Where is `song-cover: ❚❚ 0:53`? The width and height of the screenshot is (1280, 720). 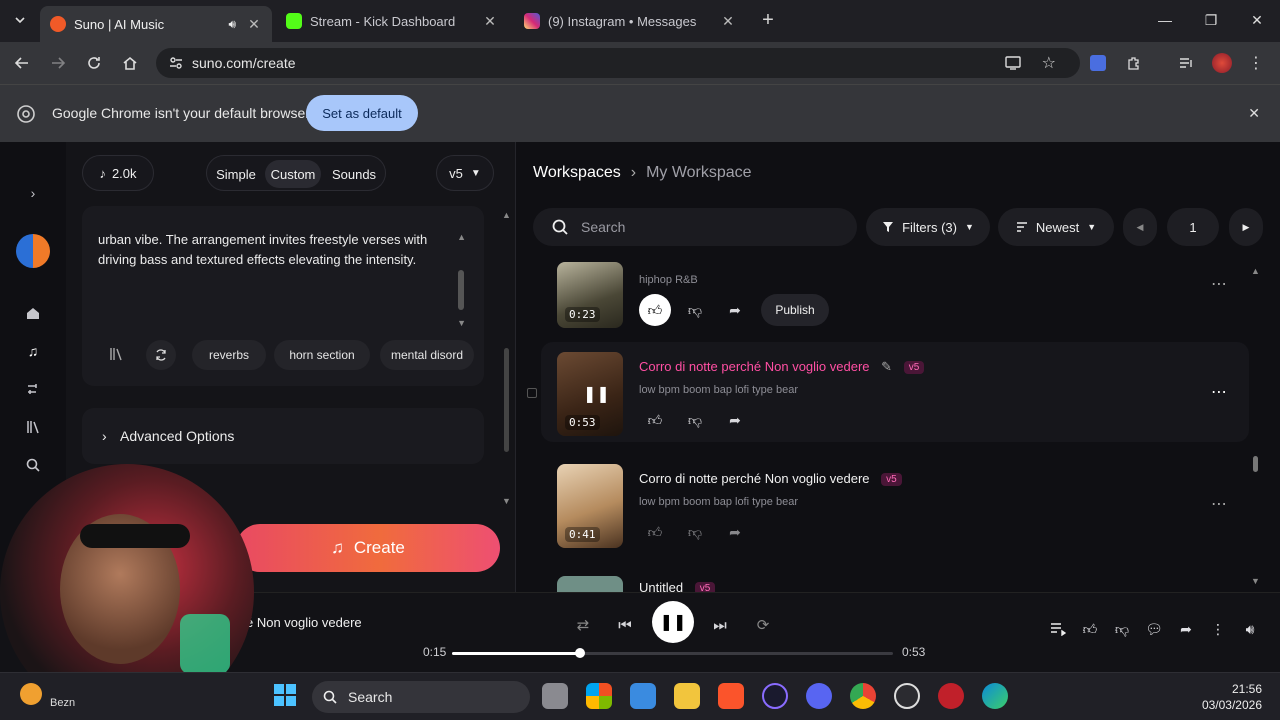 song-cover: ❚❚ 0:53 is located at coordinates (590, 394).